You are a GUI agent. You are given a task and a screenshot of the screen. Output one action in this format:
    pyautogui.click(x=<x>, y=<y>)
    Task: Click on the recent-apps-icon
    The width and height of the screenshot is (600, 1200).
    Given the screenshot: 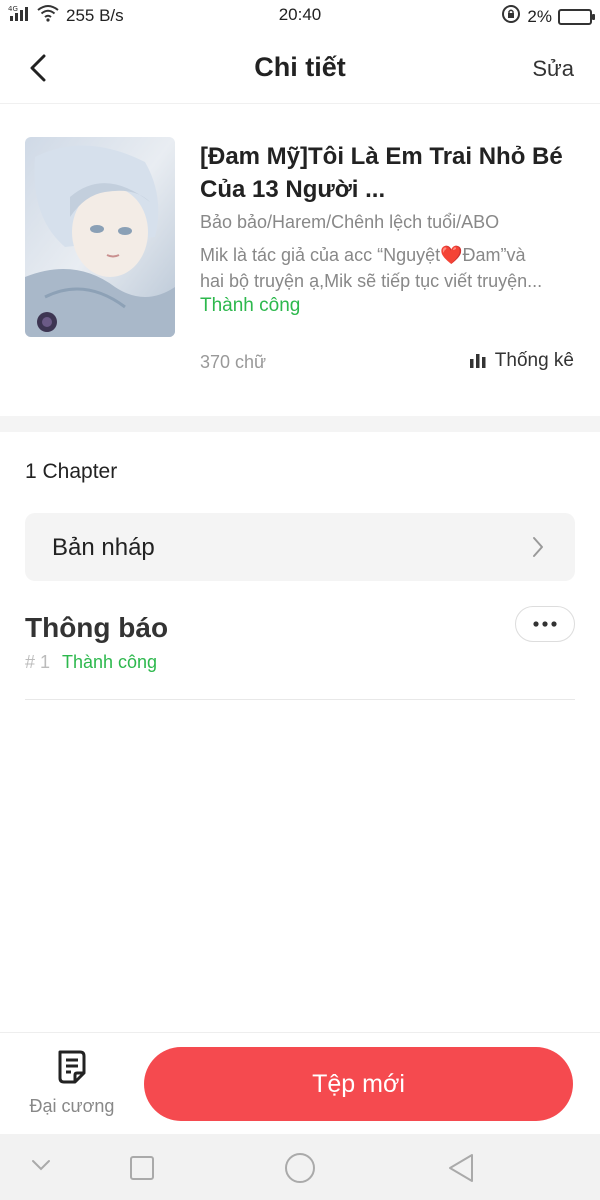 What is the action you would take?
    pyautogui.click(x=142, y=1168)
    